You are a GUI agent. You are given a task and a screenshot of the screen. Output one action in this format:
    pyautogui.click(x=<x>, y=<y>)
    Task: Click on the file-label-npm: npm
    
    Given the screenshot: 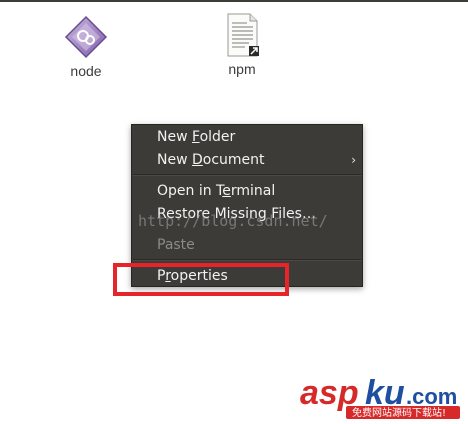 What is the action you would take?
    pyautogui.click(x=242, y=69)
    